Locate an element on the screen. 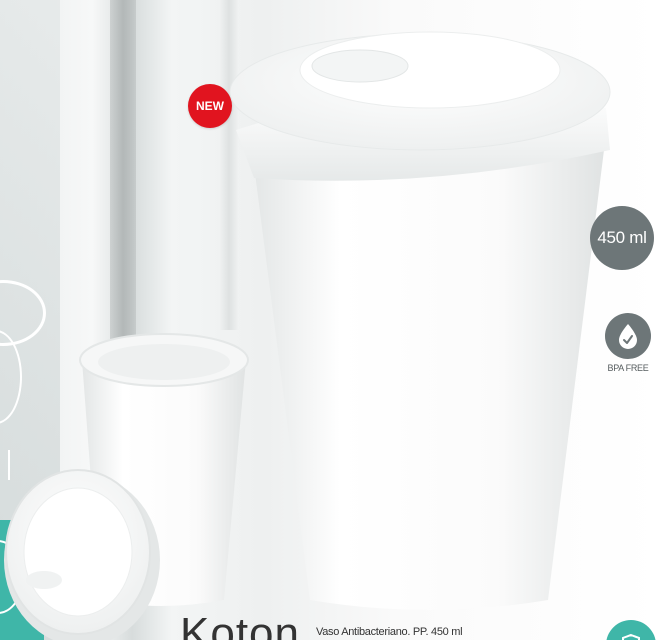  main-cup-lid-opening is located at coordinates (360, 66).